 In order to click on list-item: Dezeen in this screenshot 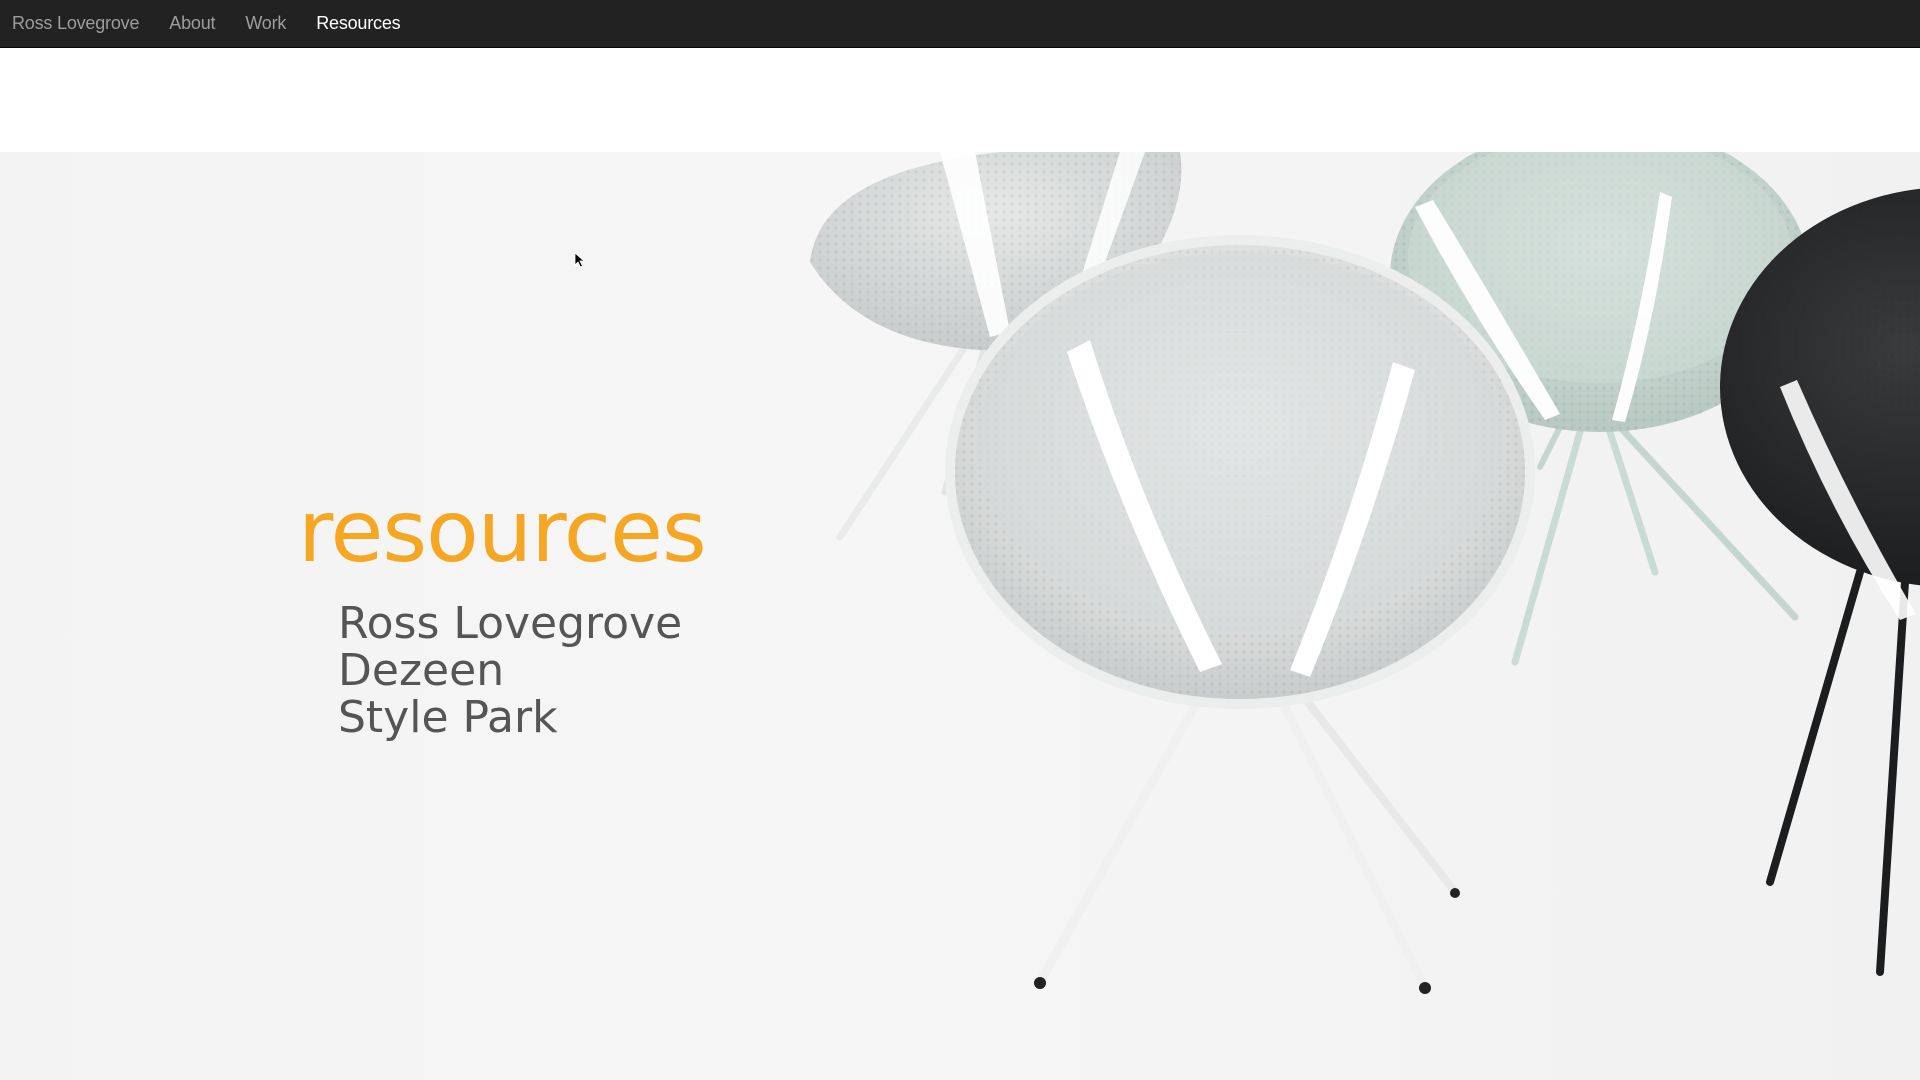, I will do `click(510, 670)`.